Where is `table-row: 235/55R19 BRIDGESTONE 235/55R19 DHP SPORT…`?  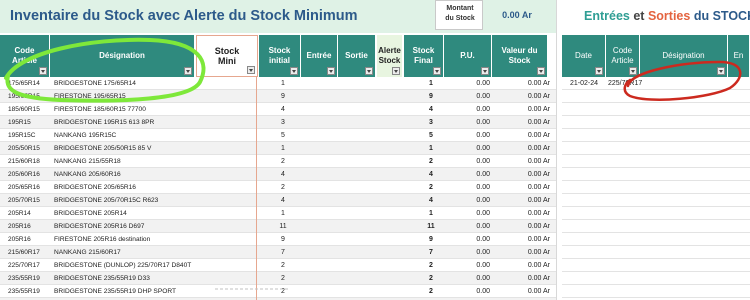 table-row: 235/55R19 BRIDGESTONE 235/55R19 DHP SPORT… is located at coordinates (278, 291).